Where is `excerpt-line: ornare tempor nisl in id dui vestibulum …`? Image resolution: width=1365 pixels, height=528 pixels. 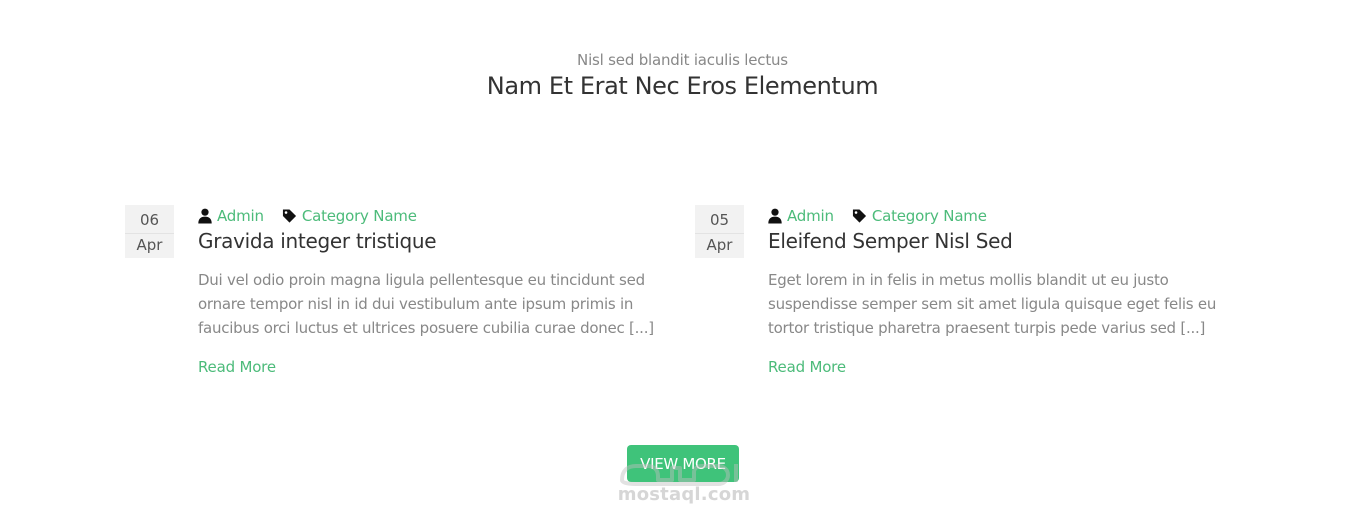
excerpt-line: ornare tempor nisl in id dui vestibulum … is located at coordinates (416, 304).